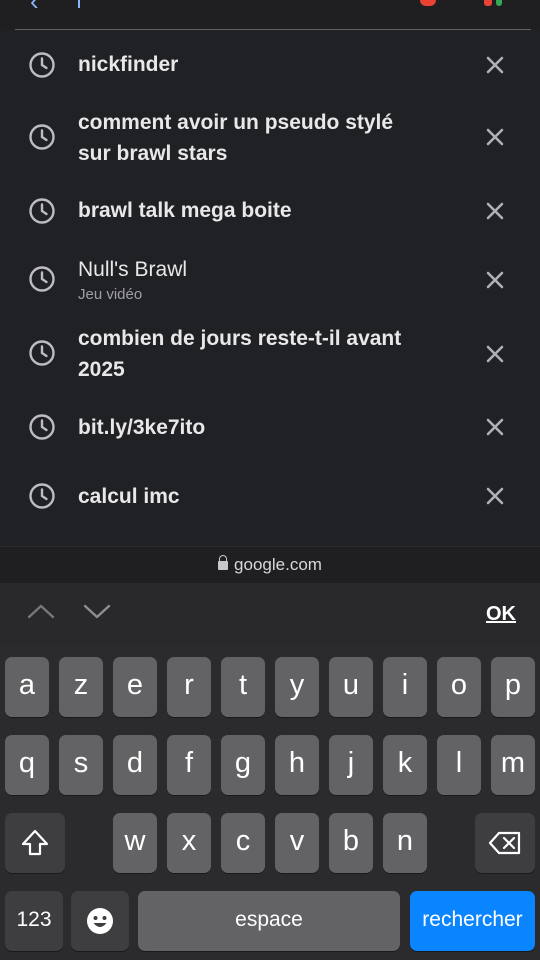 The height and width of the screenshot is (960, 540). What do you see at coordinates (27, 687) in the screenshot?
I see `key-a: a` at bounding box center [27, 687].